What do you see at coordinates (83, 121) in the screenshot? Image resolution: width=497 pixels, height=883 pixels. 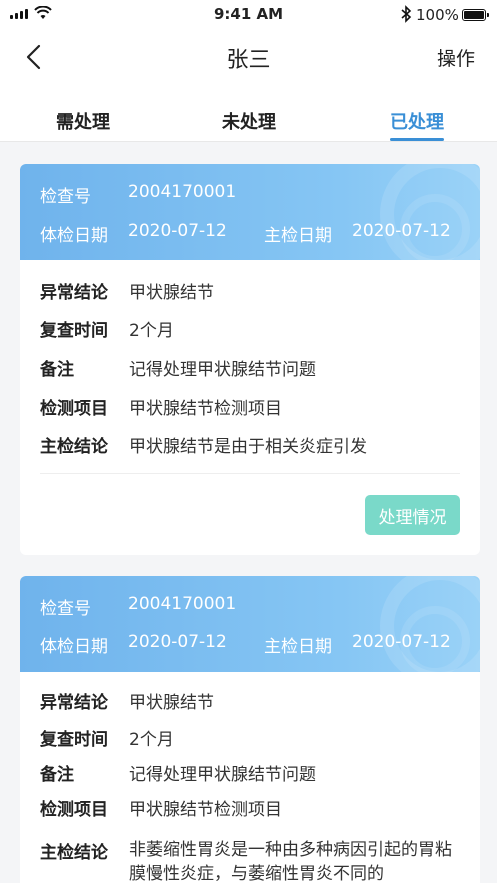 I see `tab-need-process: 需处理` at bounding box center [83, 121].